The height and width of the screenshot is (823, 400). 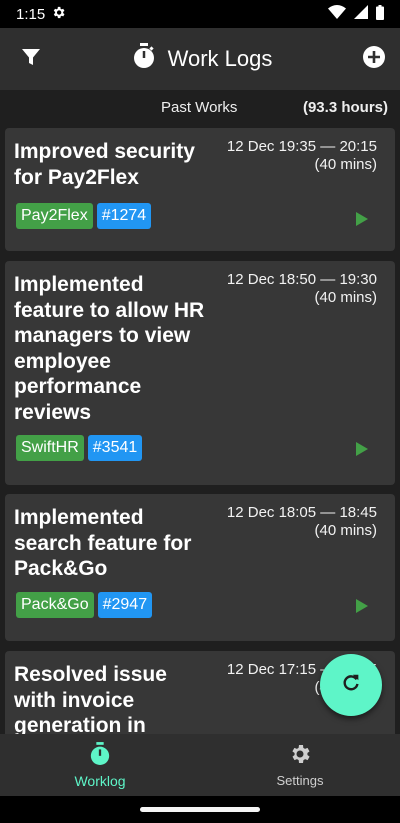 What do you see at coordinates (200, 14) in the screenshot?
I see `status-bar: 1:15` at bounding box center [200, 14].